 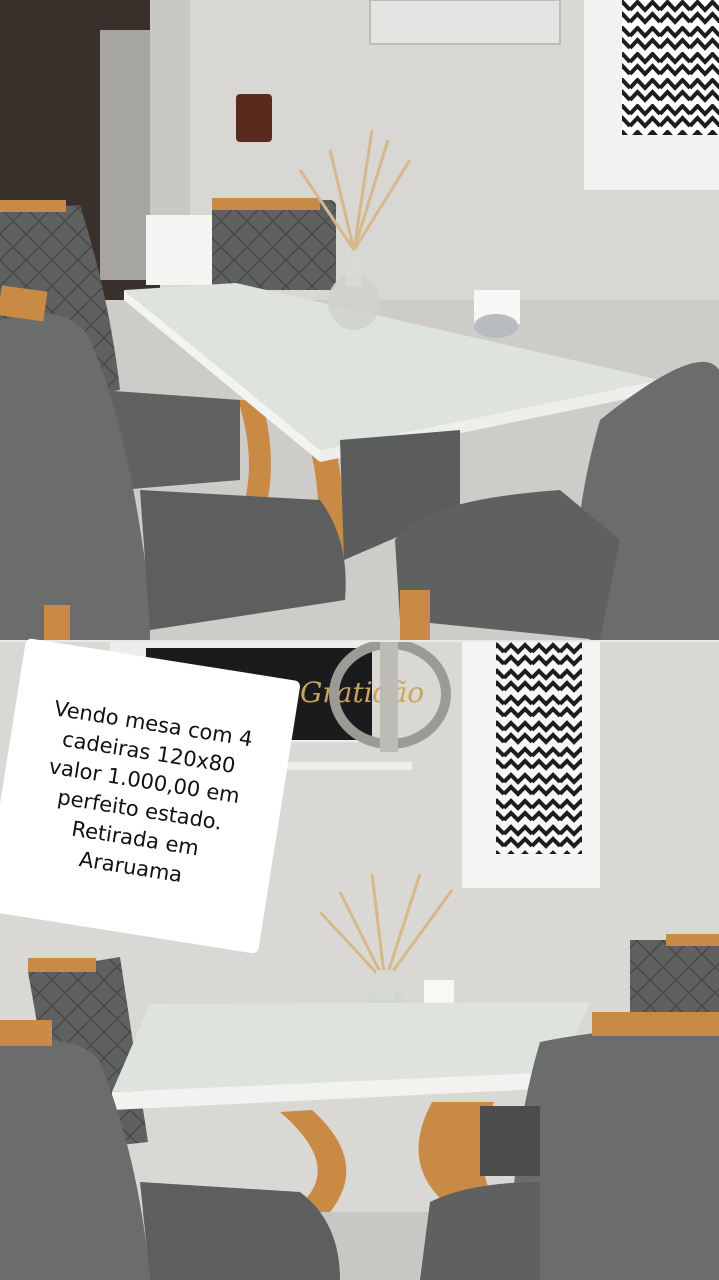 I want to click on wall-sign-text: Gratidão, so click(x=362, y=692).